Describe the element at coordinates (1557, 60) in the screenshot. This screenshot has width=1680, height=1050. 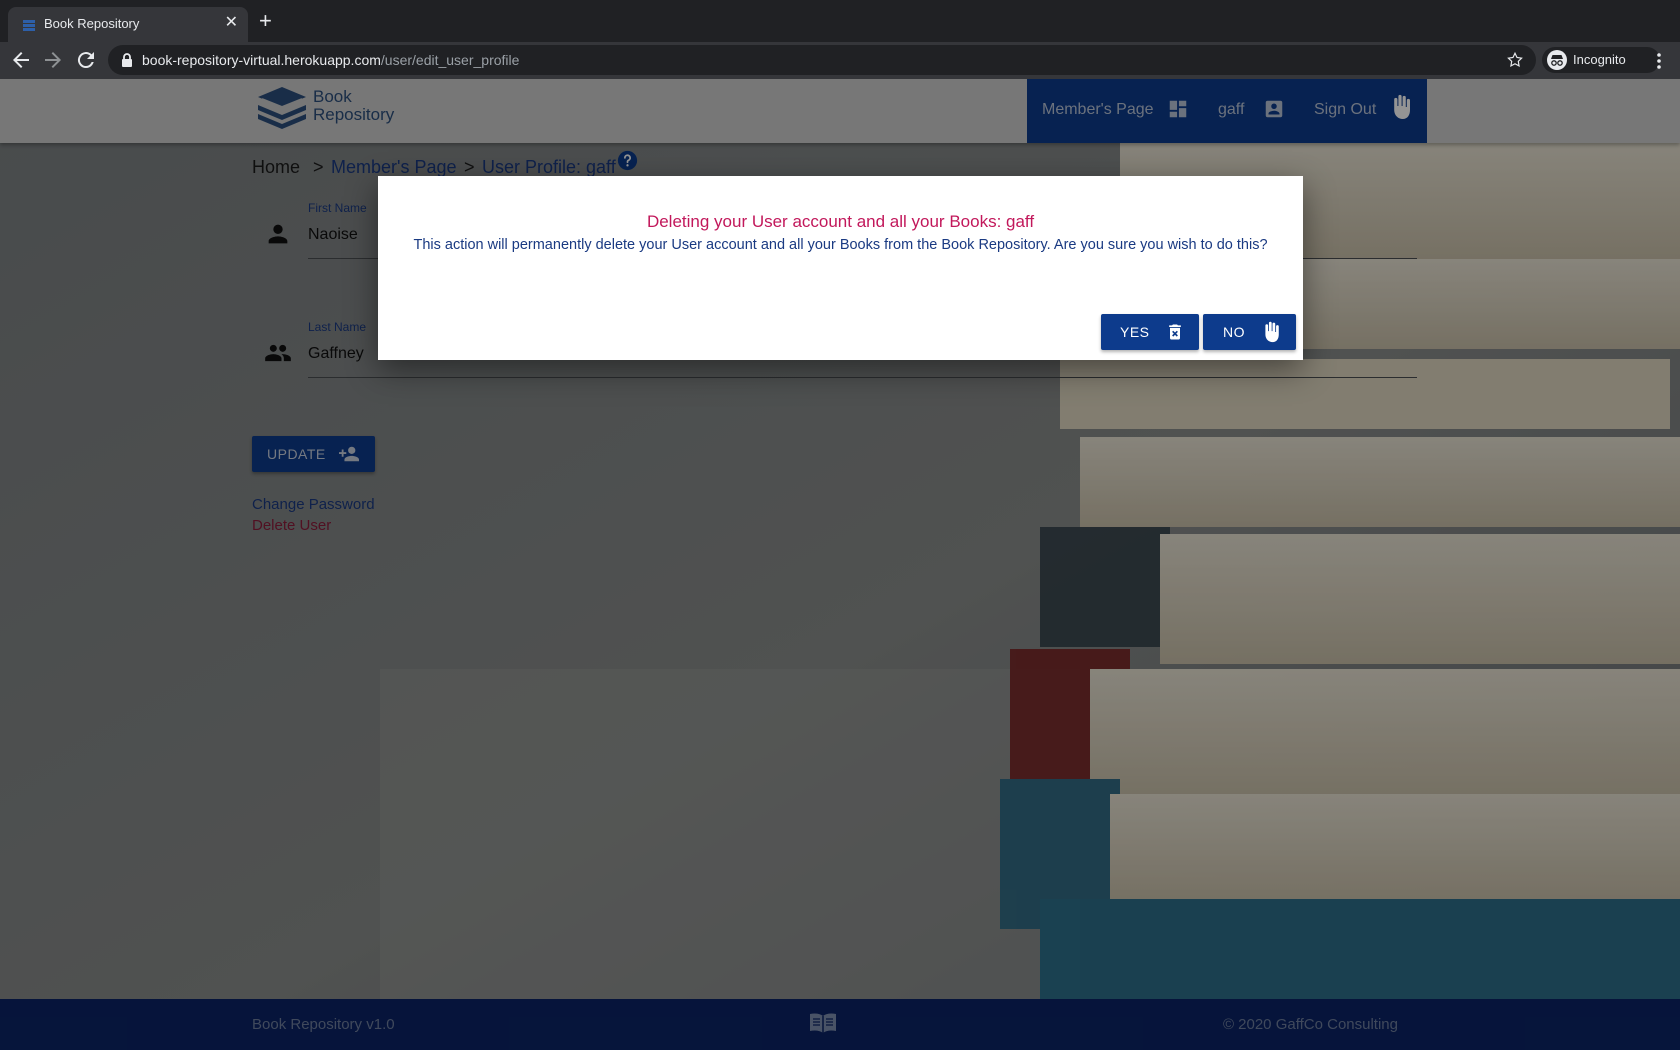
I see `incognito-icon` at that location.